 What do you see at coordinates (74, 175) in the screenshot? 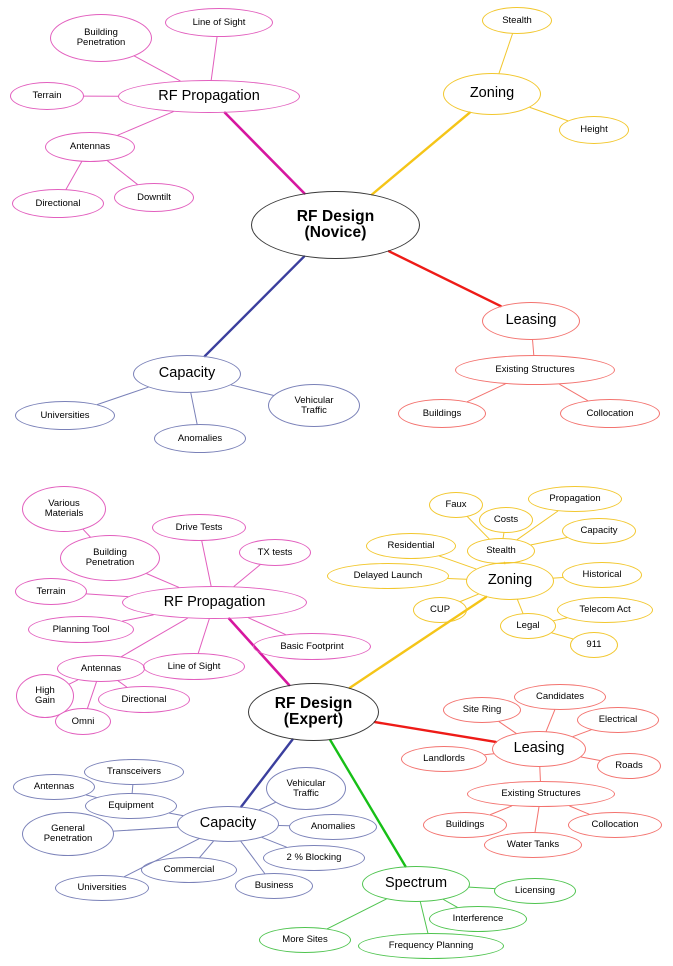
I see `edge-n-direct-to-n-ant` at bounding box center [74, 175].